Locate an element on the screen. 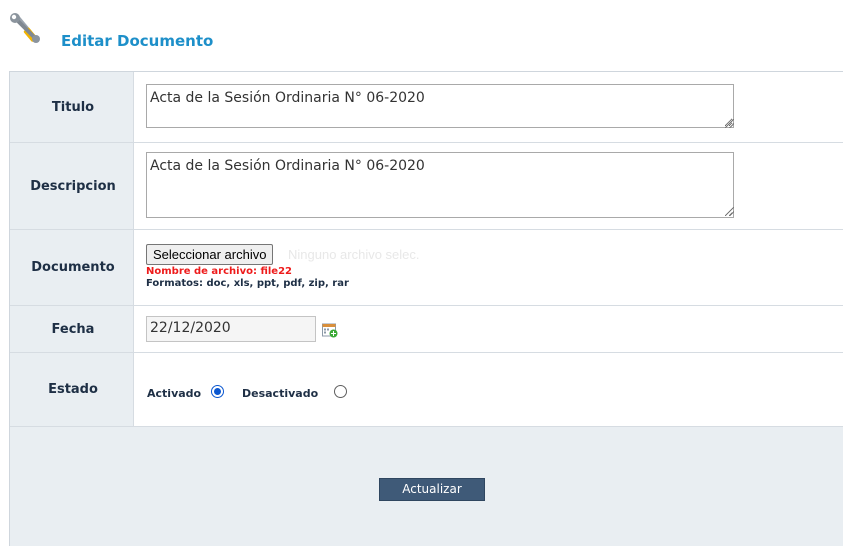 Image resolution: width=843 pixels, height=546 pixels. calendar-icon is located at coordinates (330, 330).